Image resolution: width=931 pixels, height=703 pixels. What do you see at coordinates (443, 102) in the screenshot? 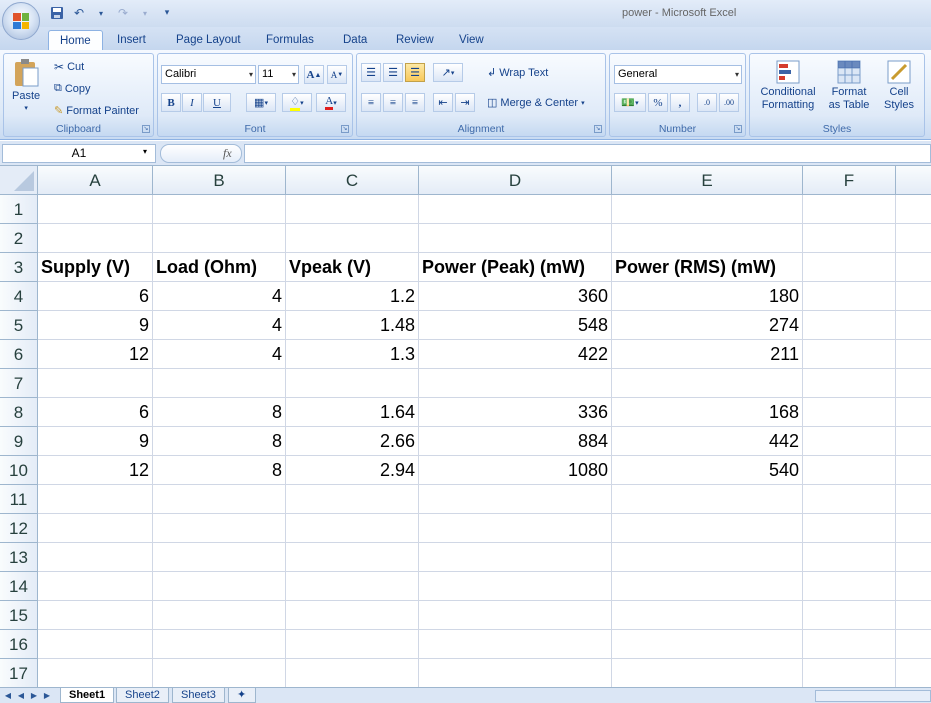
I see `decrease-indent-button: ⇤` at bounding box center [443, 102].